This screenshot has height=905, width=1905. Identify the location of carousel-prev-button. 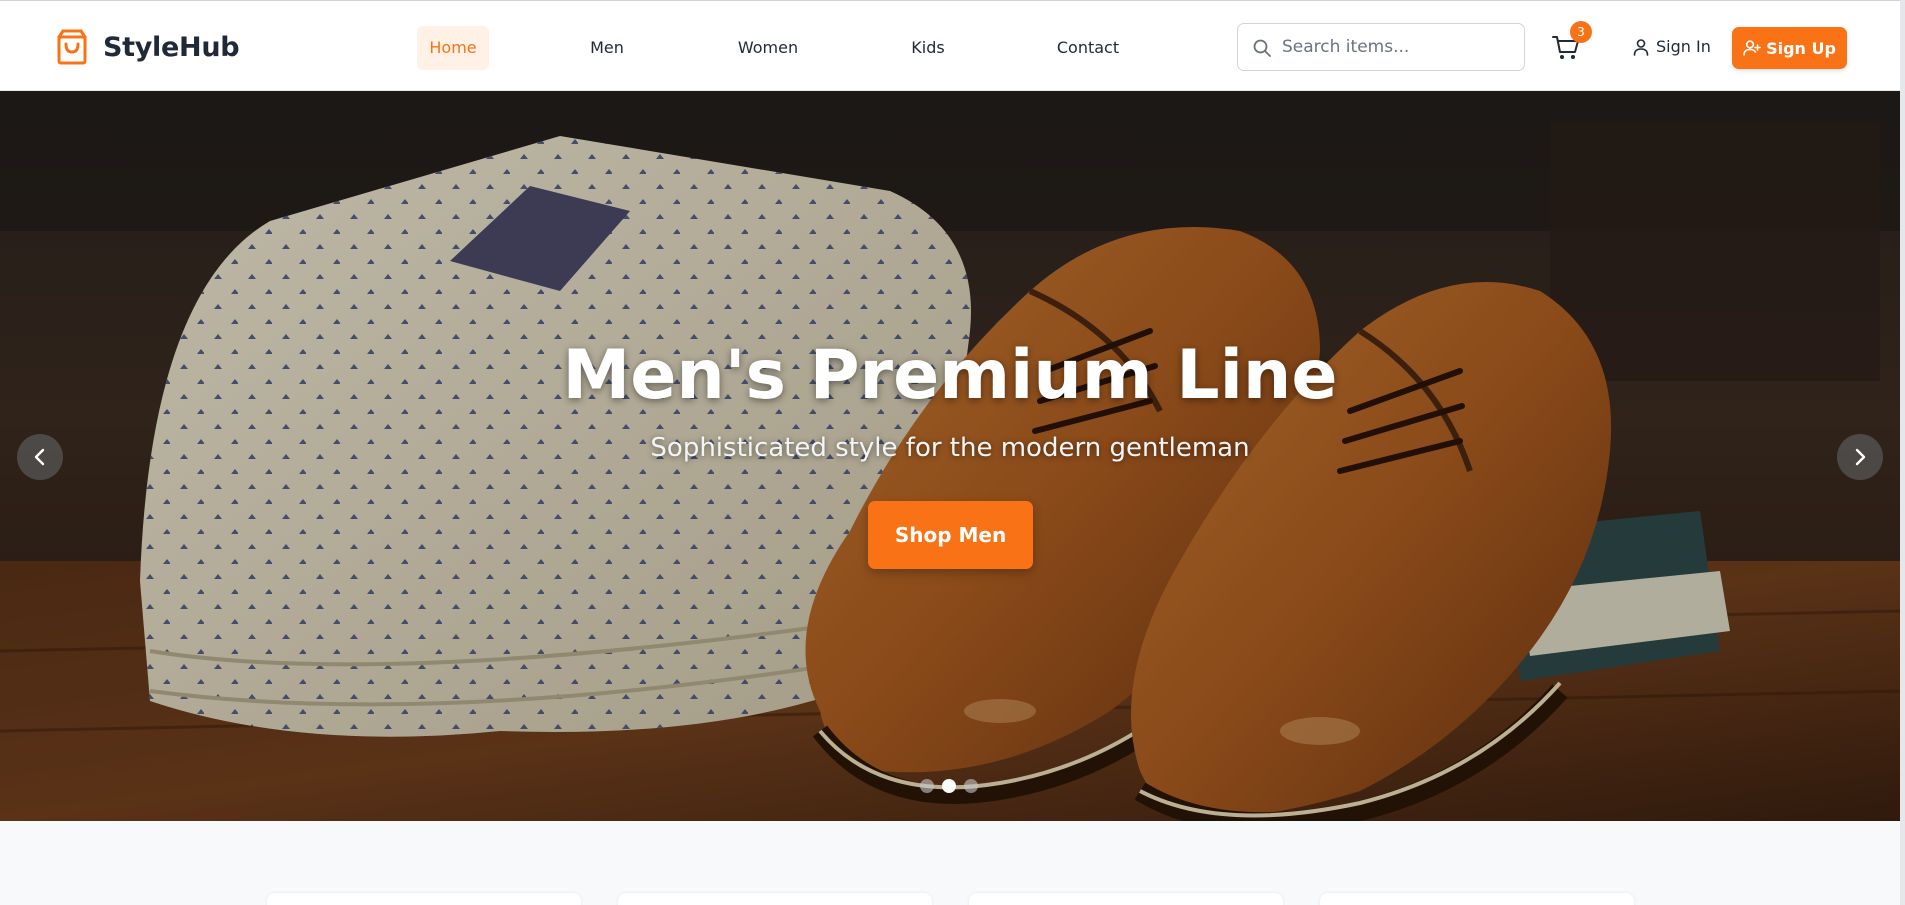
(40, 457).